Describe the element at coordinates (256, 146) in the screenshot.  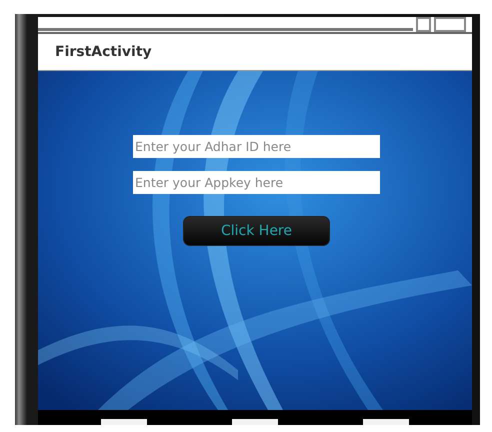
I see `input-field: Enter your Adhar ID here` at that location.